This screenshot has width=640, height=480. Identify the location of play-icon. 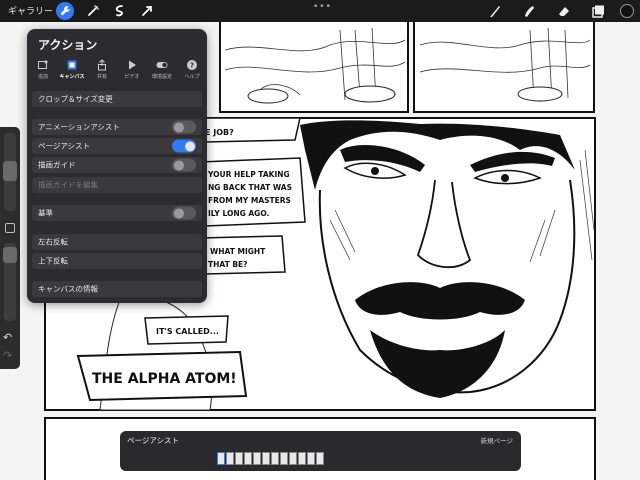
(132, 65).